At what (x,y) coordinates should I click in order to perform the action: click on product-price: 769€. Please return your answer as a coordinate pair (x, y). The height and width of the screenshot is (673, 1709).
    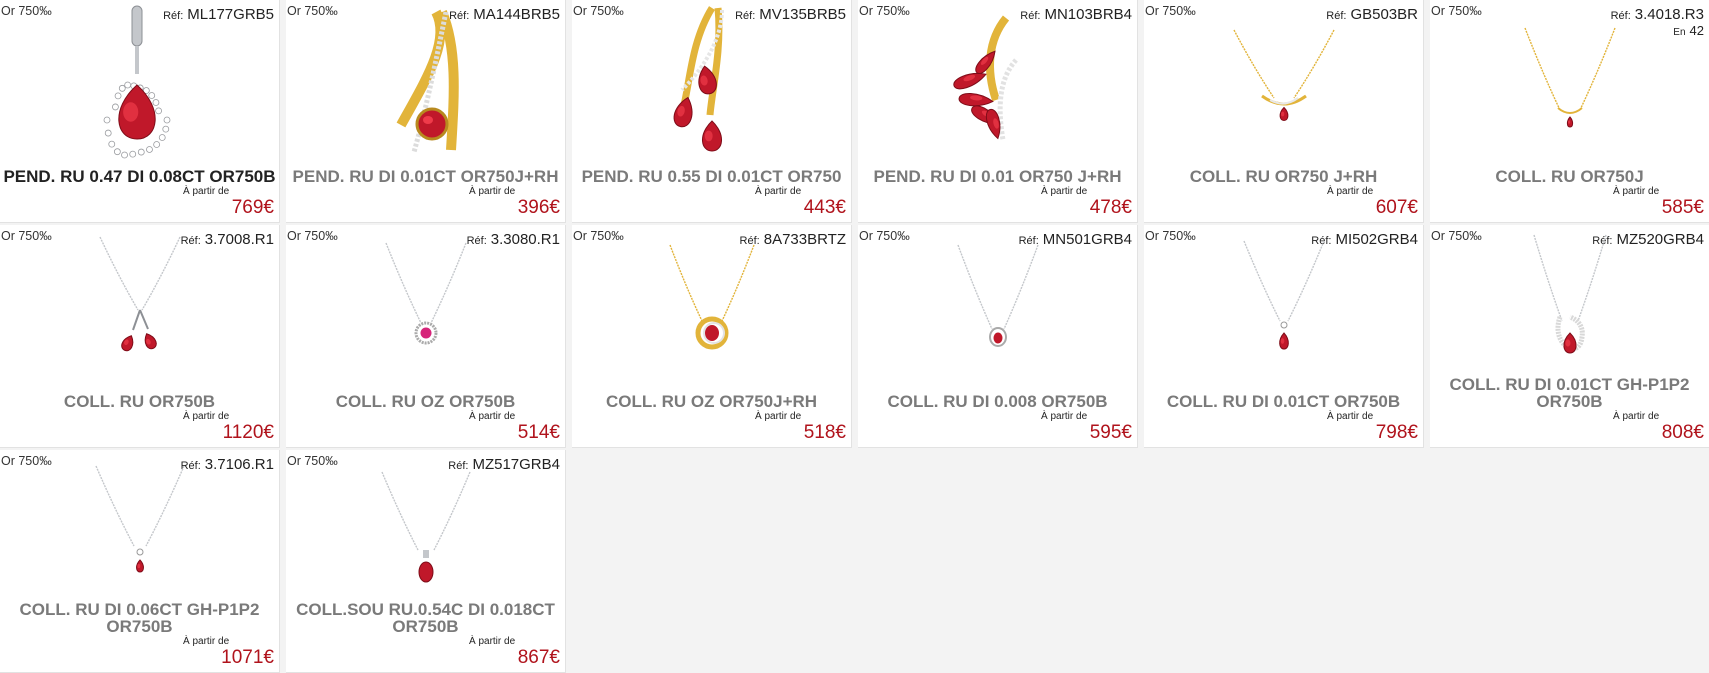
    Looking at the image, I should click on (252, 207).